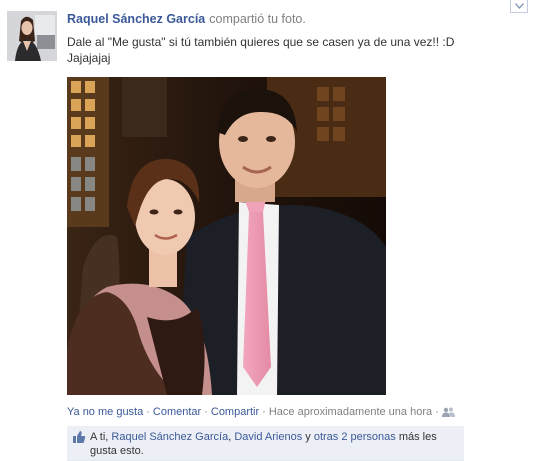 Image resolution: width=540 pixels, height=461 pixels. What do you see at coordinates (257, 19) in the screenshot?
I see `post-action-text: compartió tu foto.` at bounding box center [257, 19].